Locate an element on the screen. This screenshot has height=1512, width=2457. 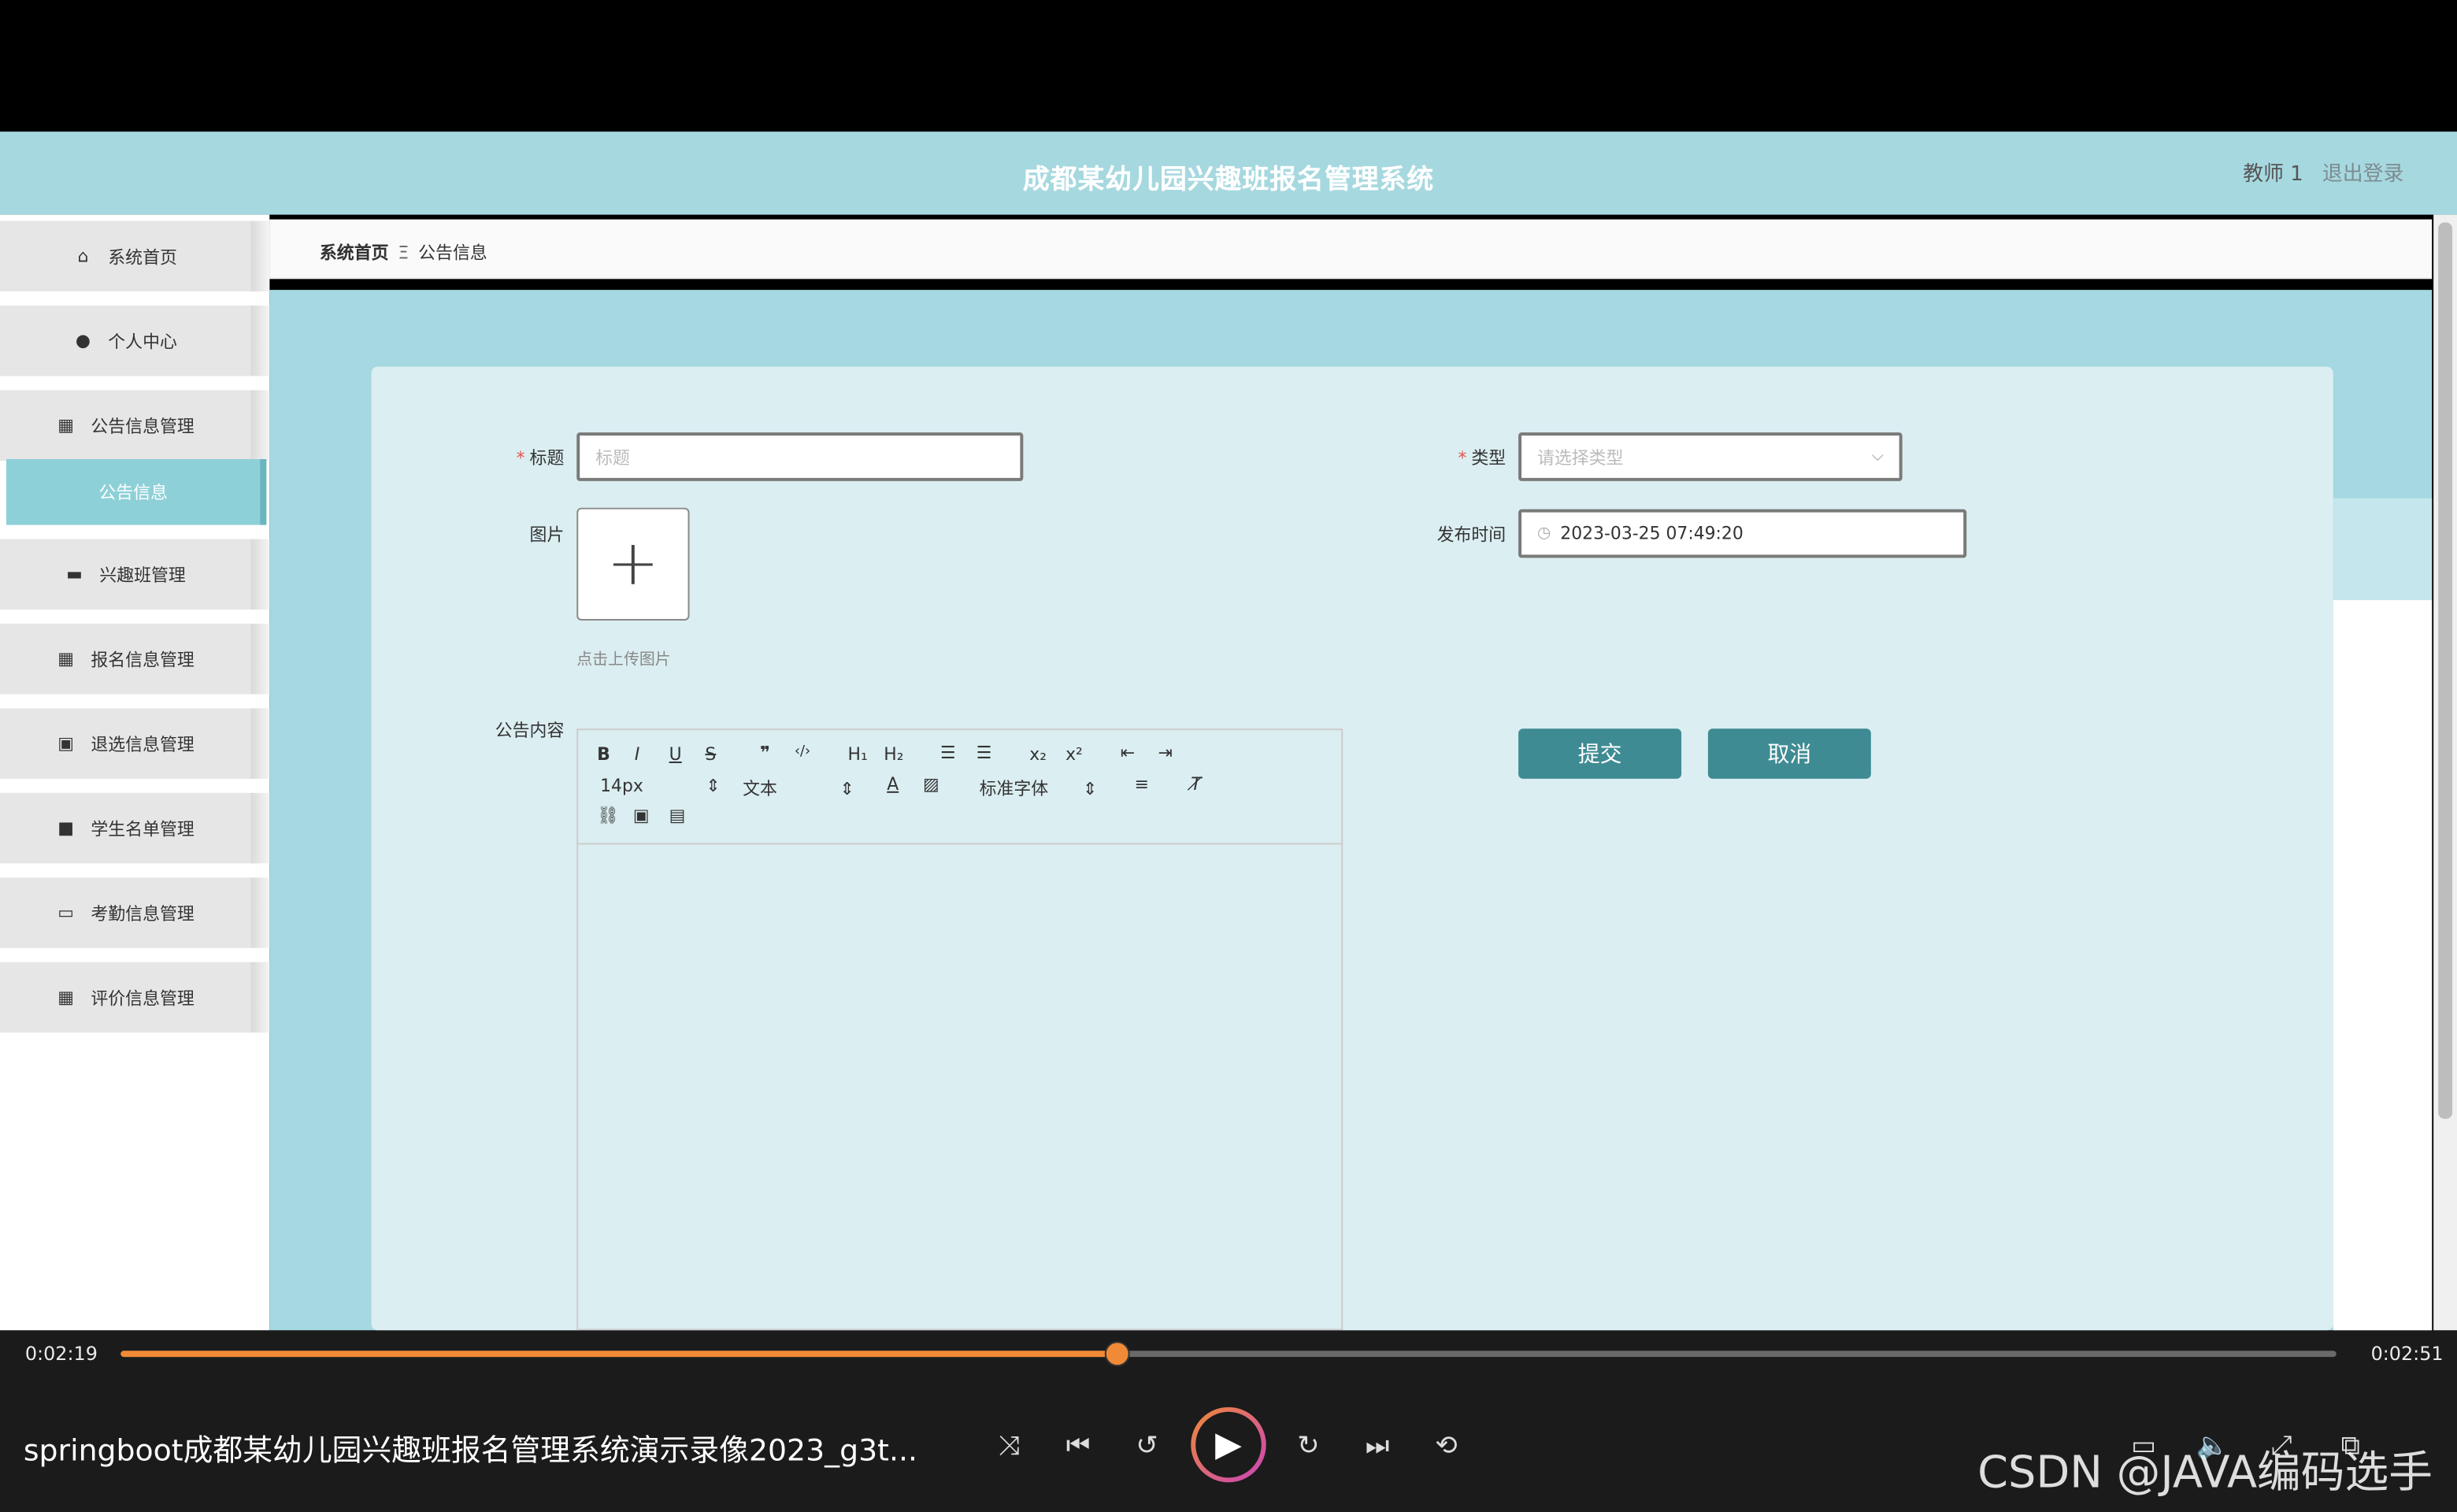
indent-icon: ⇥ is located at coordinates (1165, 753).